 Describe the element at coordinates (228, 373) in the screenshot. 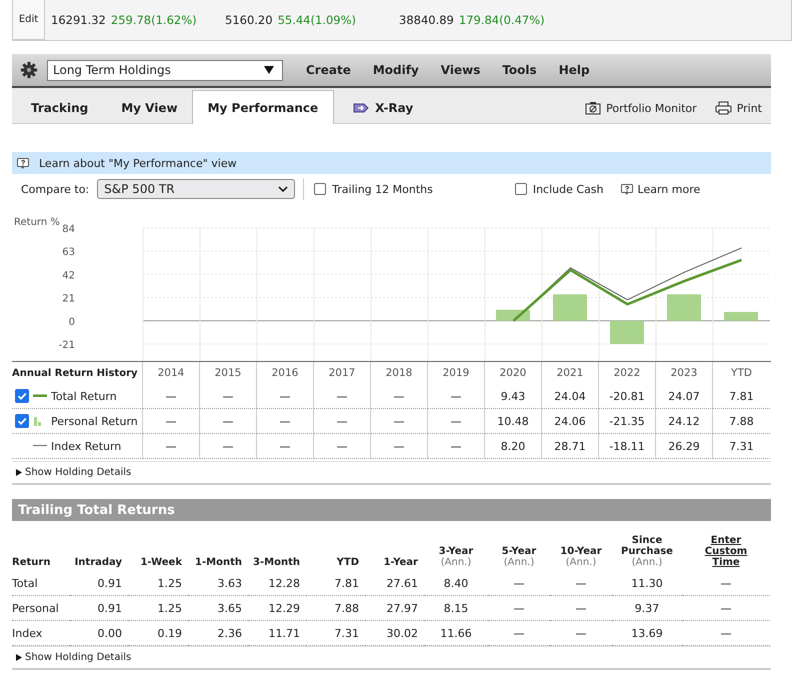

I see `column-header: 2015` at that location.